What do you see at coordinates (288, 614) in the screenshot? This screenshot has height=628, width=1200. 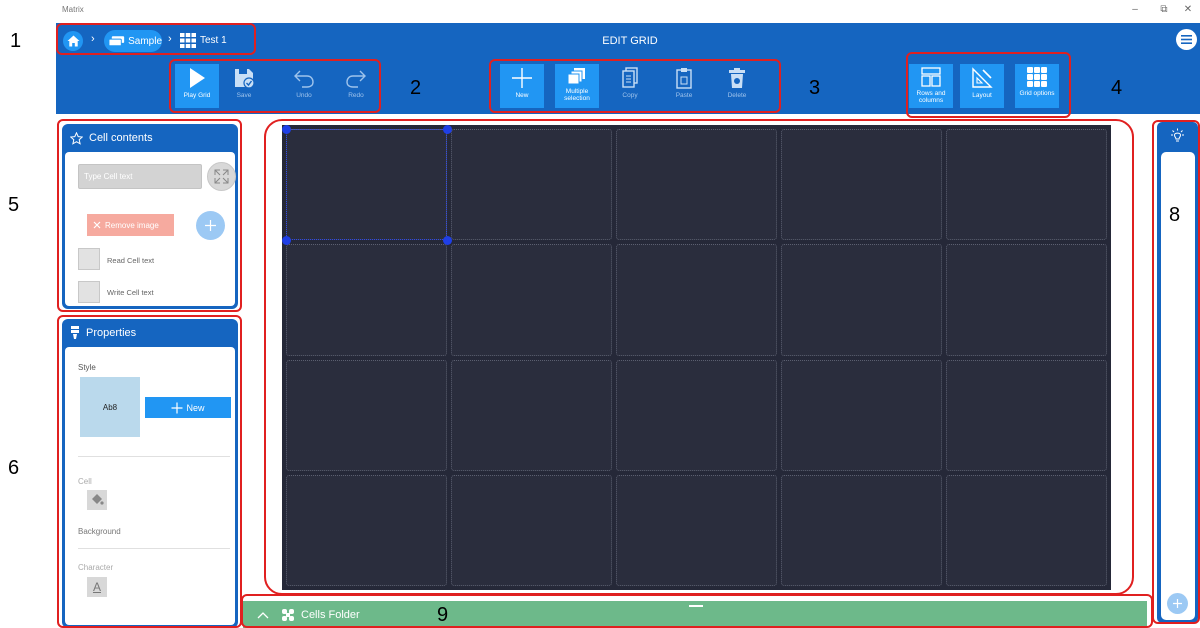 I see `folder-icon` at bounding box center [288, 614].